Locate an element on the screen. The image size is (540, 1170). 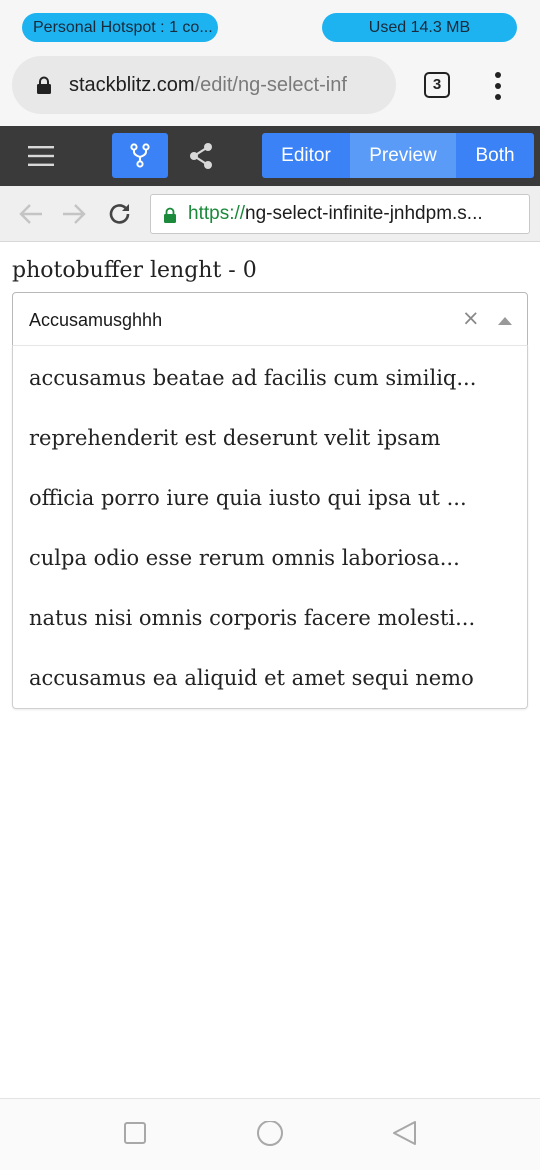
select-input-value: Accusamusghhh is located at coordinates (95, 320).